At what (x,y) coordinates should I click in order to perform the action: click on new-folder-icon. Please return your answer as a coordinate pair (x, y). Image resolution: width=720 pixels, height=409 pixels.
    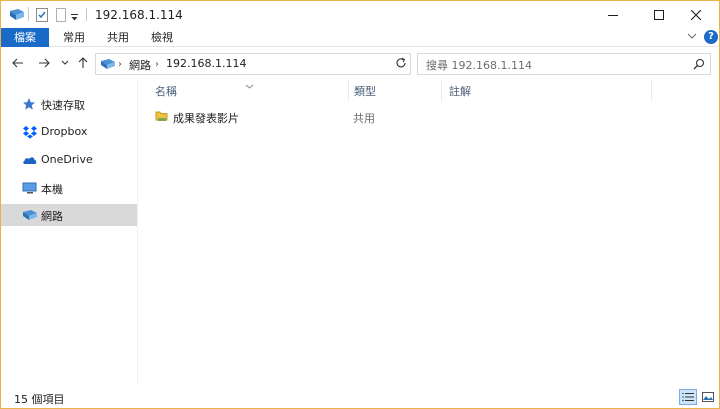
    Looking at the image, I should click on (61, 16).